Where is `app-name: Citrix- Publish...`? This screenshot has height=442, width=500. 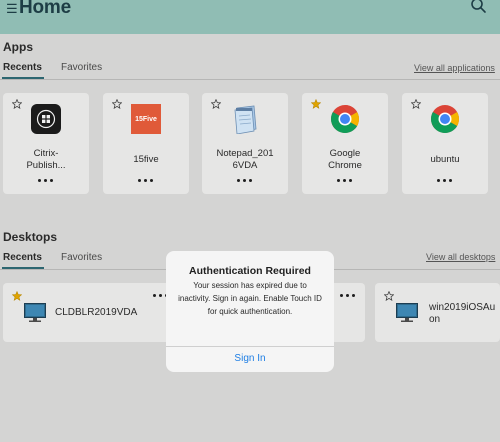 app-name: Citrix- Publish... is located at coordinates (46, 159).